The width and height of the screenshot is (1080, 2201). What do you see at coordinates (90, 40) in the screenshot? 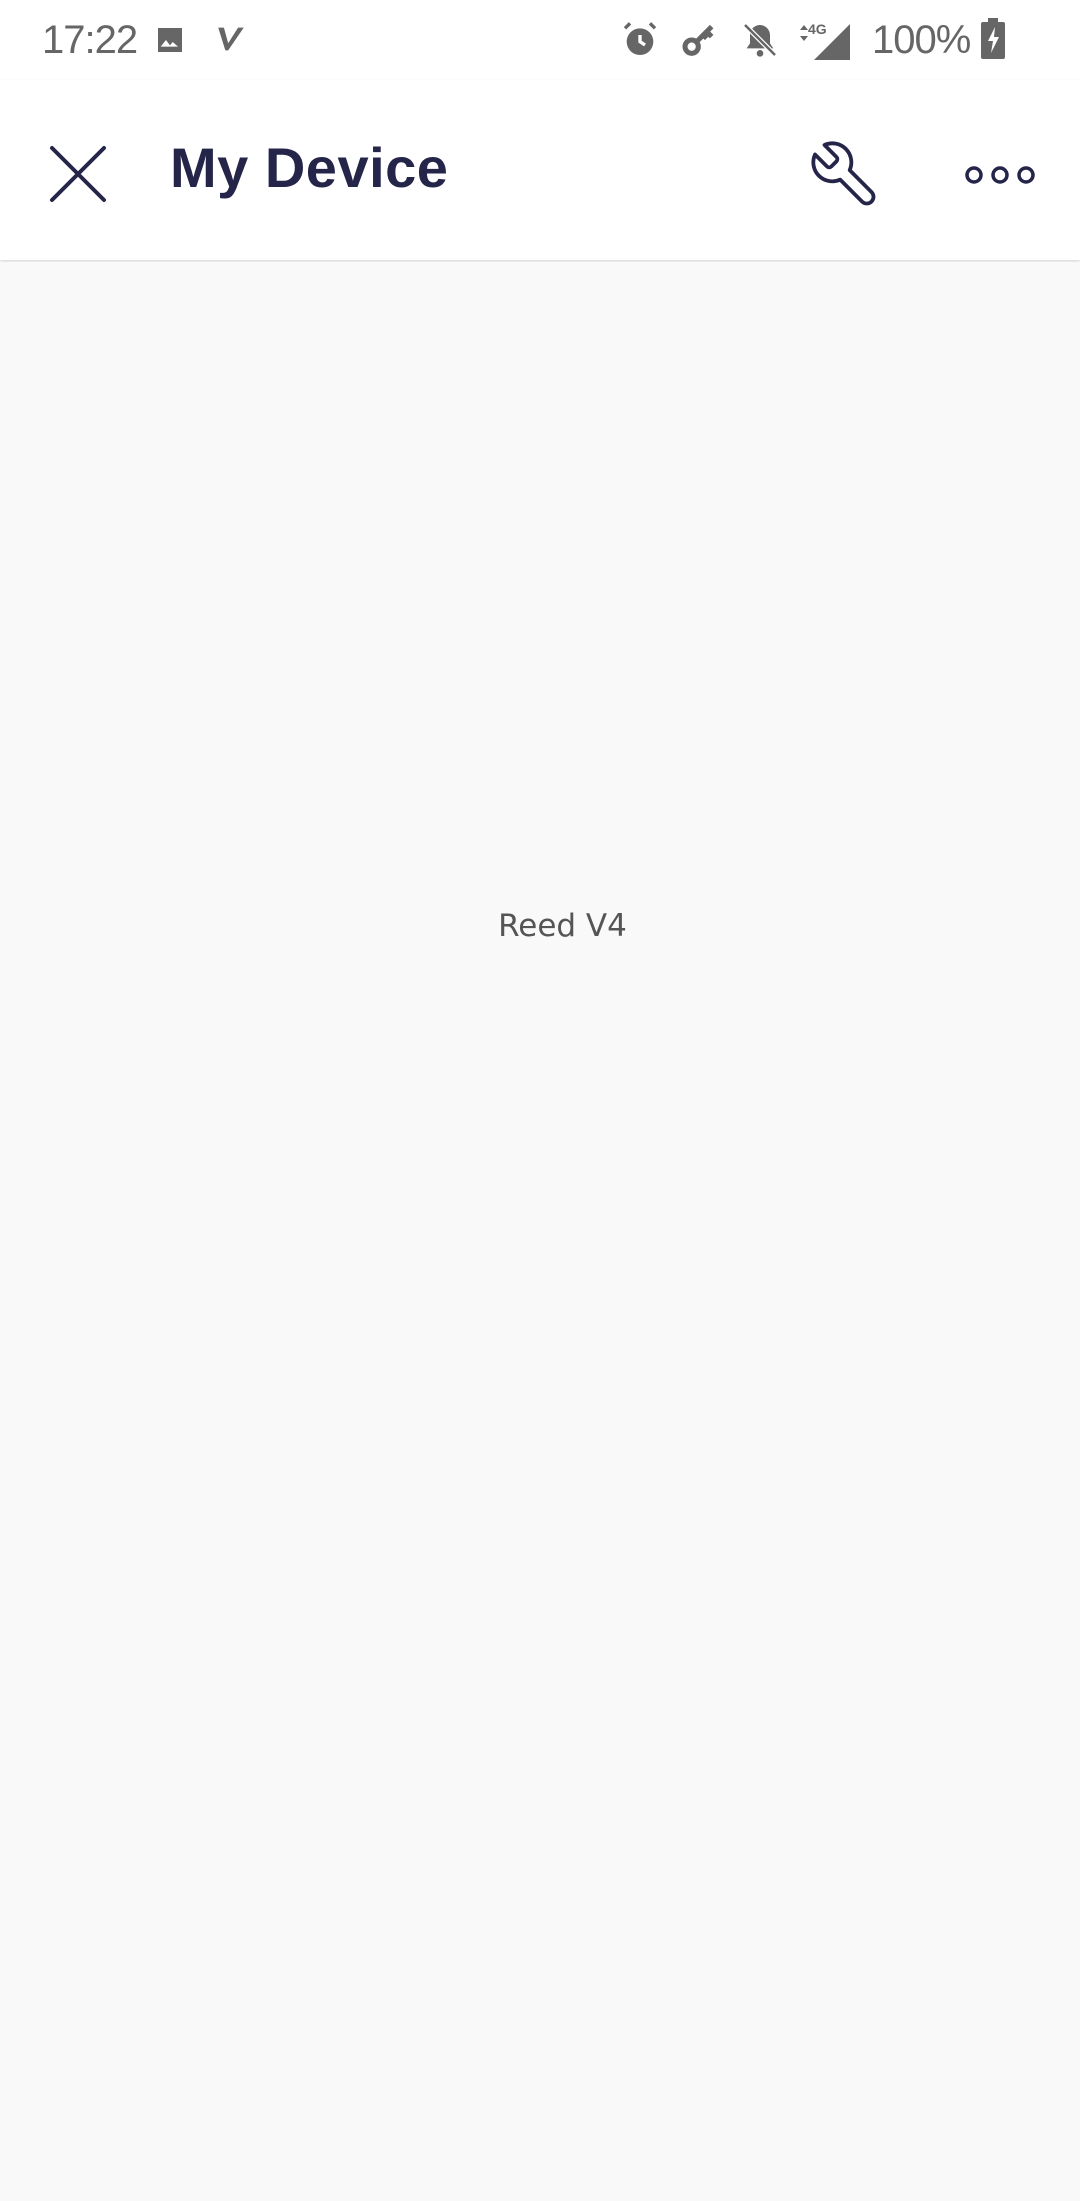
I see `status-time: 17:22` at bounding box center [90, 40].